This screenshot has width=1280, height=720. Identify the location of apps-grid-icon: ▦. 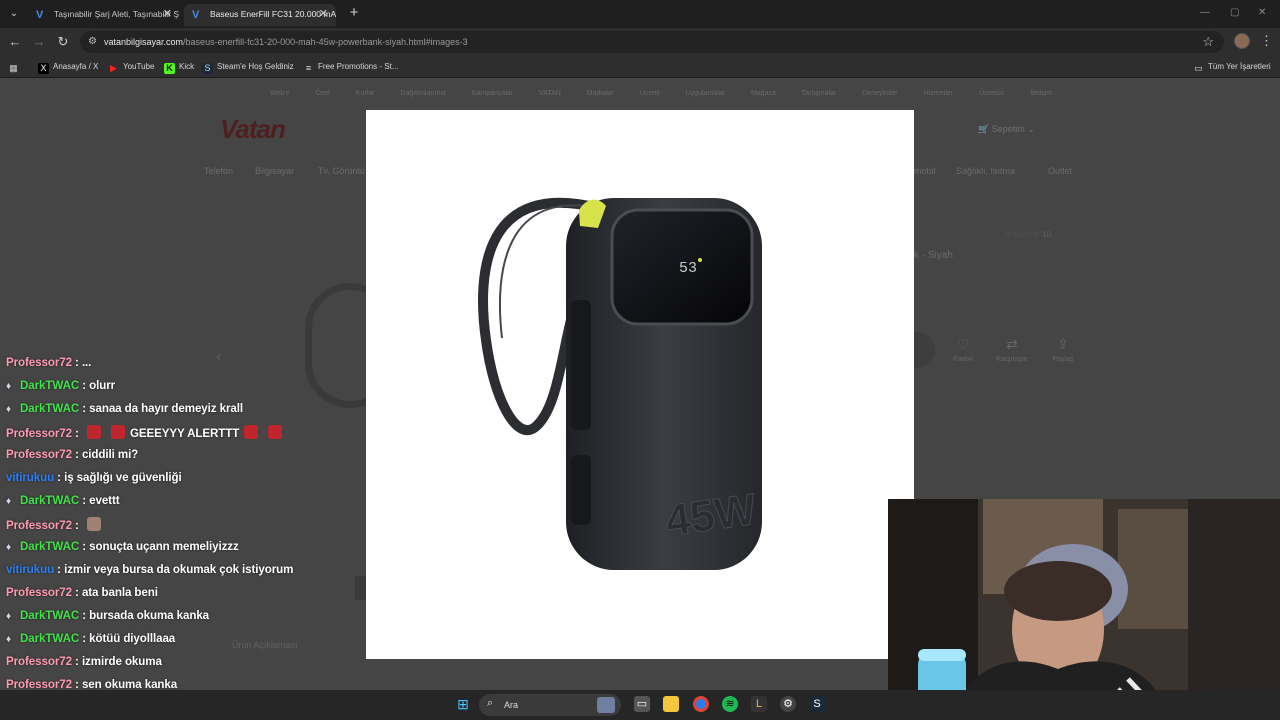
(15, 67).